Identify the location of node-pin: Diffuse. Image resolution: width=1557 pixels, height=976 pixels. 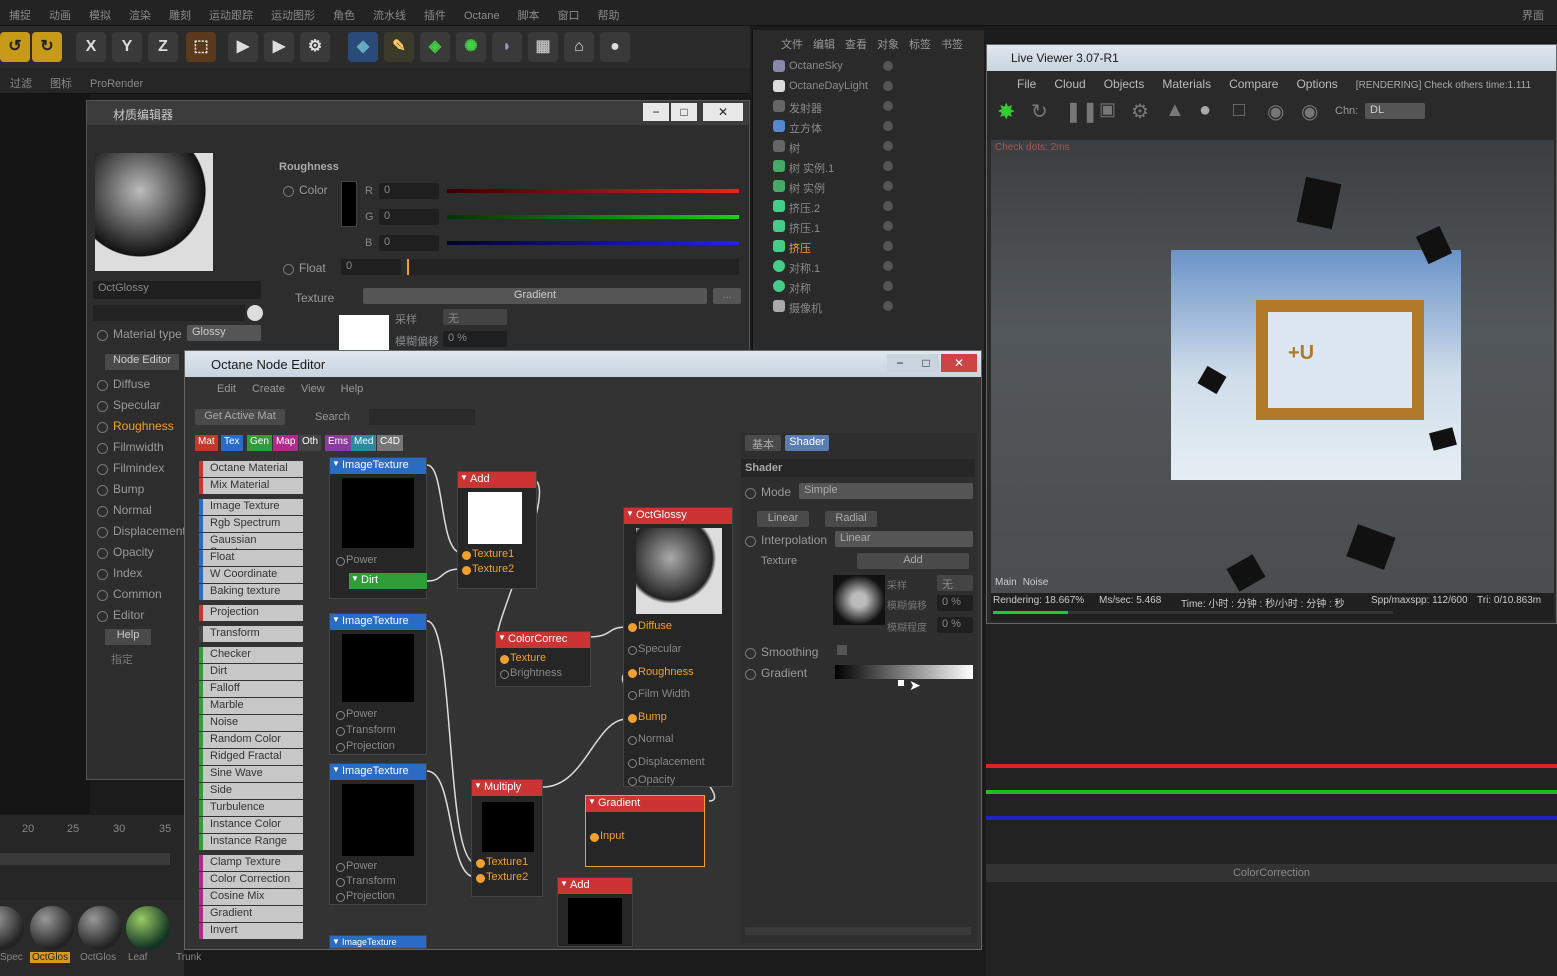
(649, 626).